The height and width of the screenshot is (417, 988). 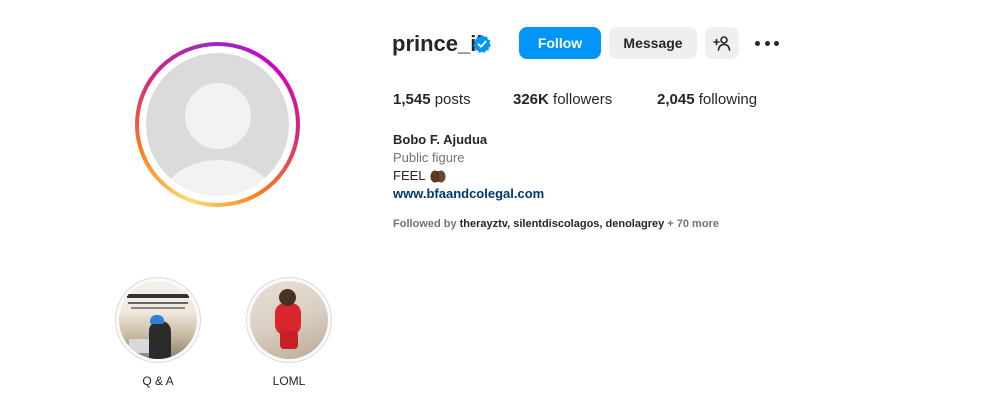 I want to click on followers-count-label: followers, so click(x=583, y=99).